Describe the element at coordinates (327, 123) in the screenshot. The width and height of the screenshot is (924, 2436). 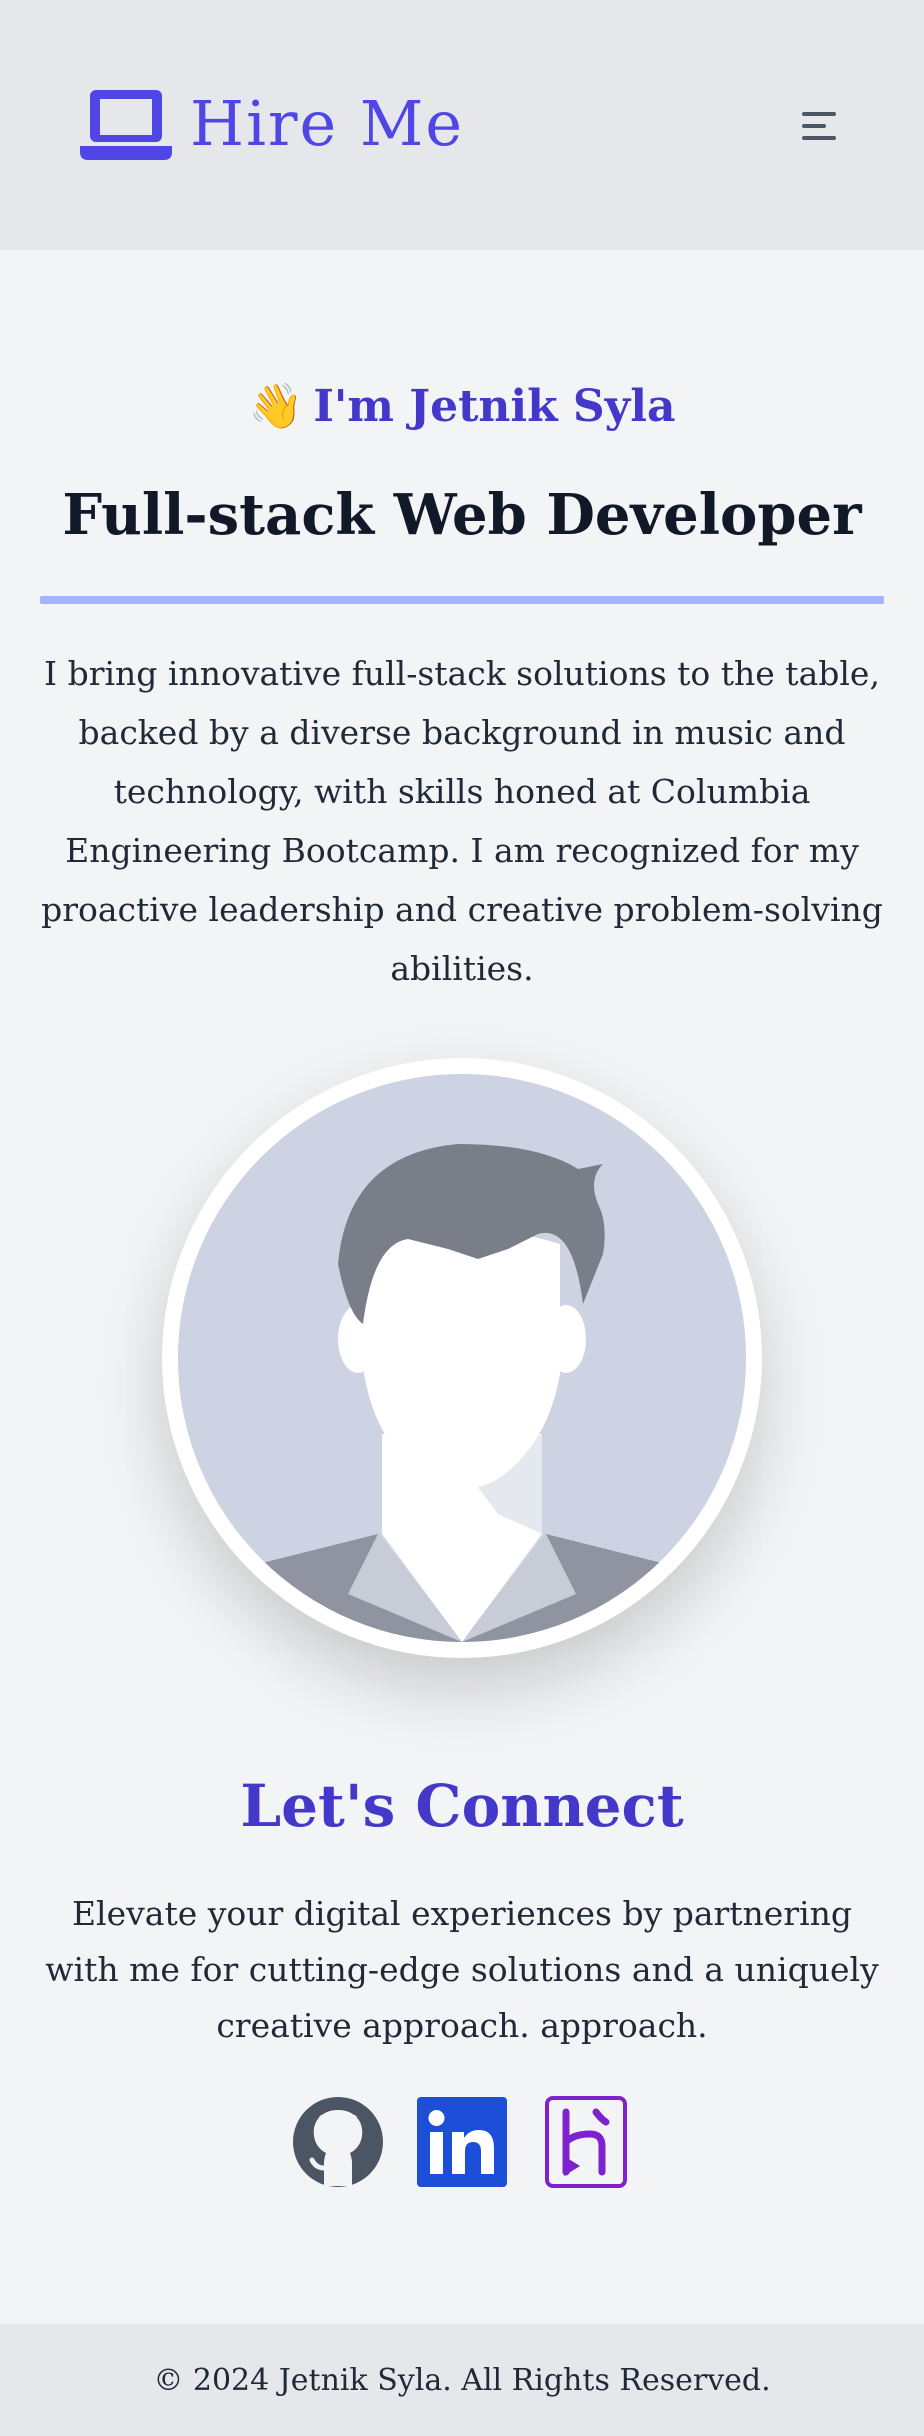
I see `brand-title: Hire Me` at that location.